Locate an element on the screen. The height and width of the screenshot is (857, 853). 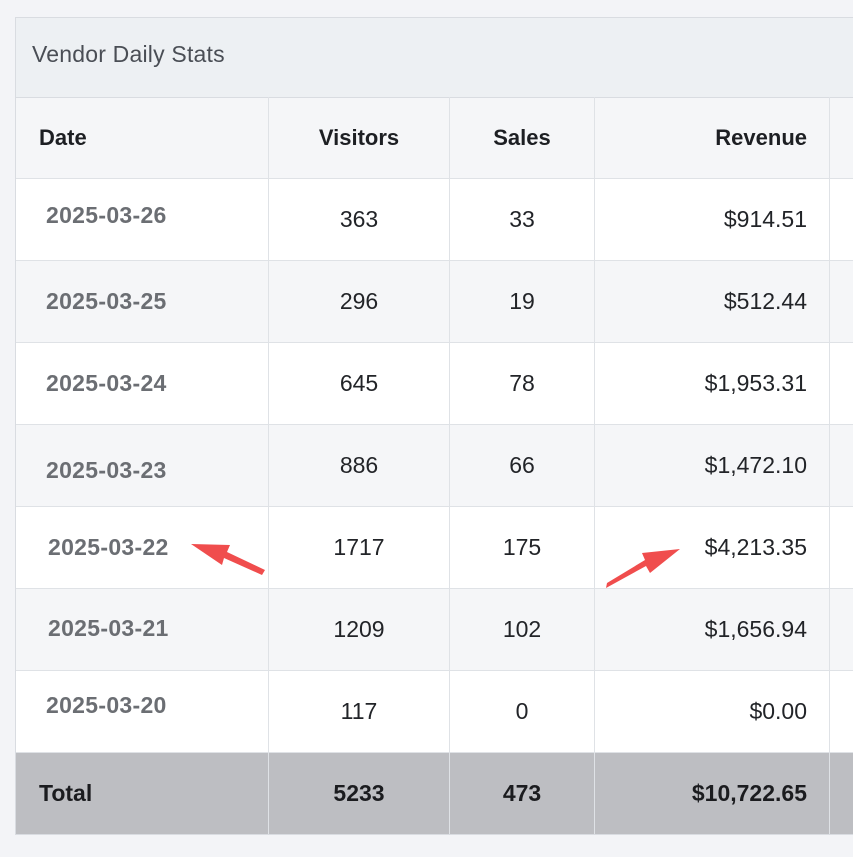
visitors-cell: 645 is located at coordinates (359, 383).